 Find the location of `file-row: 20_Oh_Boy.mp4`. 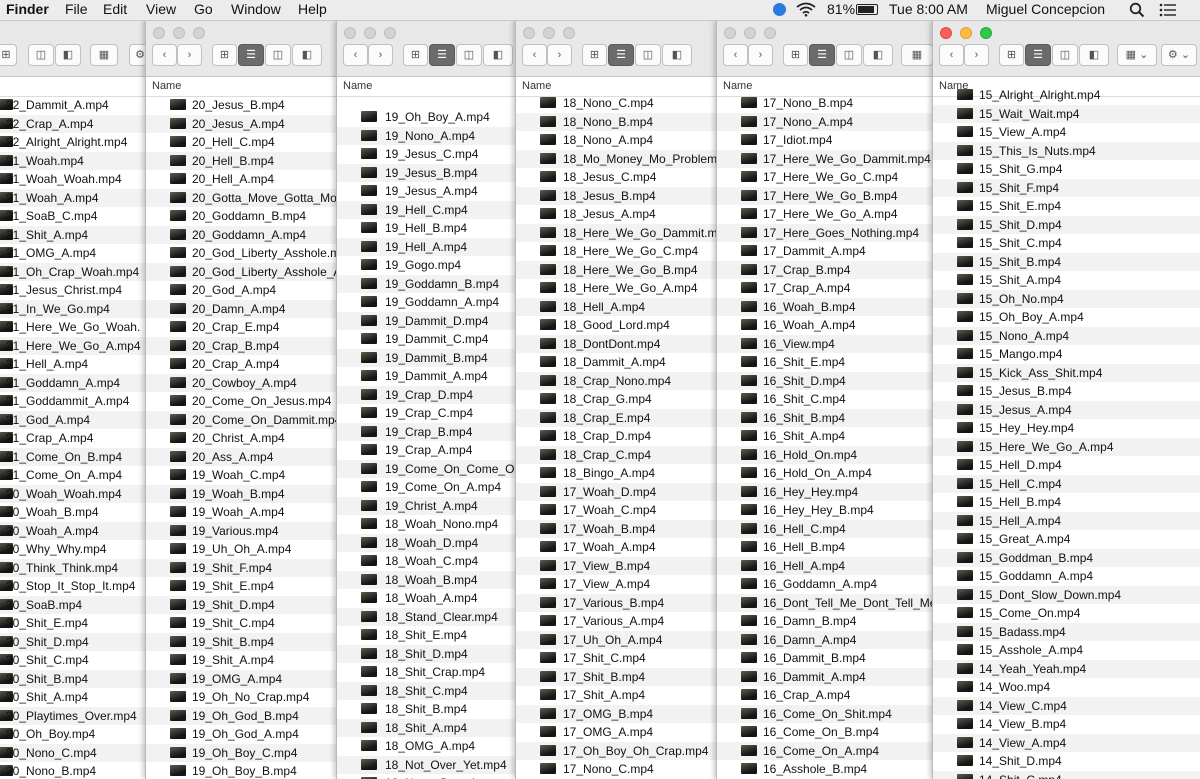

file-row: 20_Oh_Boy.mp4 is located at coordinates (74, 734).